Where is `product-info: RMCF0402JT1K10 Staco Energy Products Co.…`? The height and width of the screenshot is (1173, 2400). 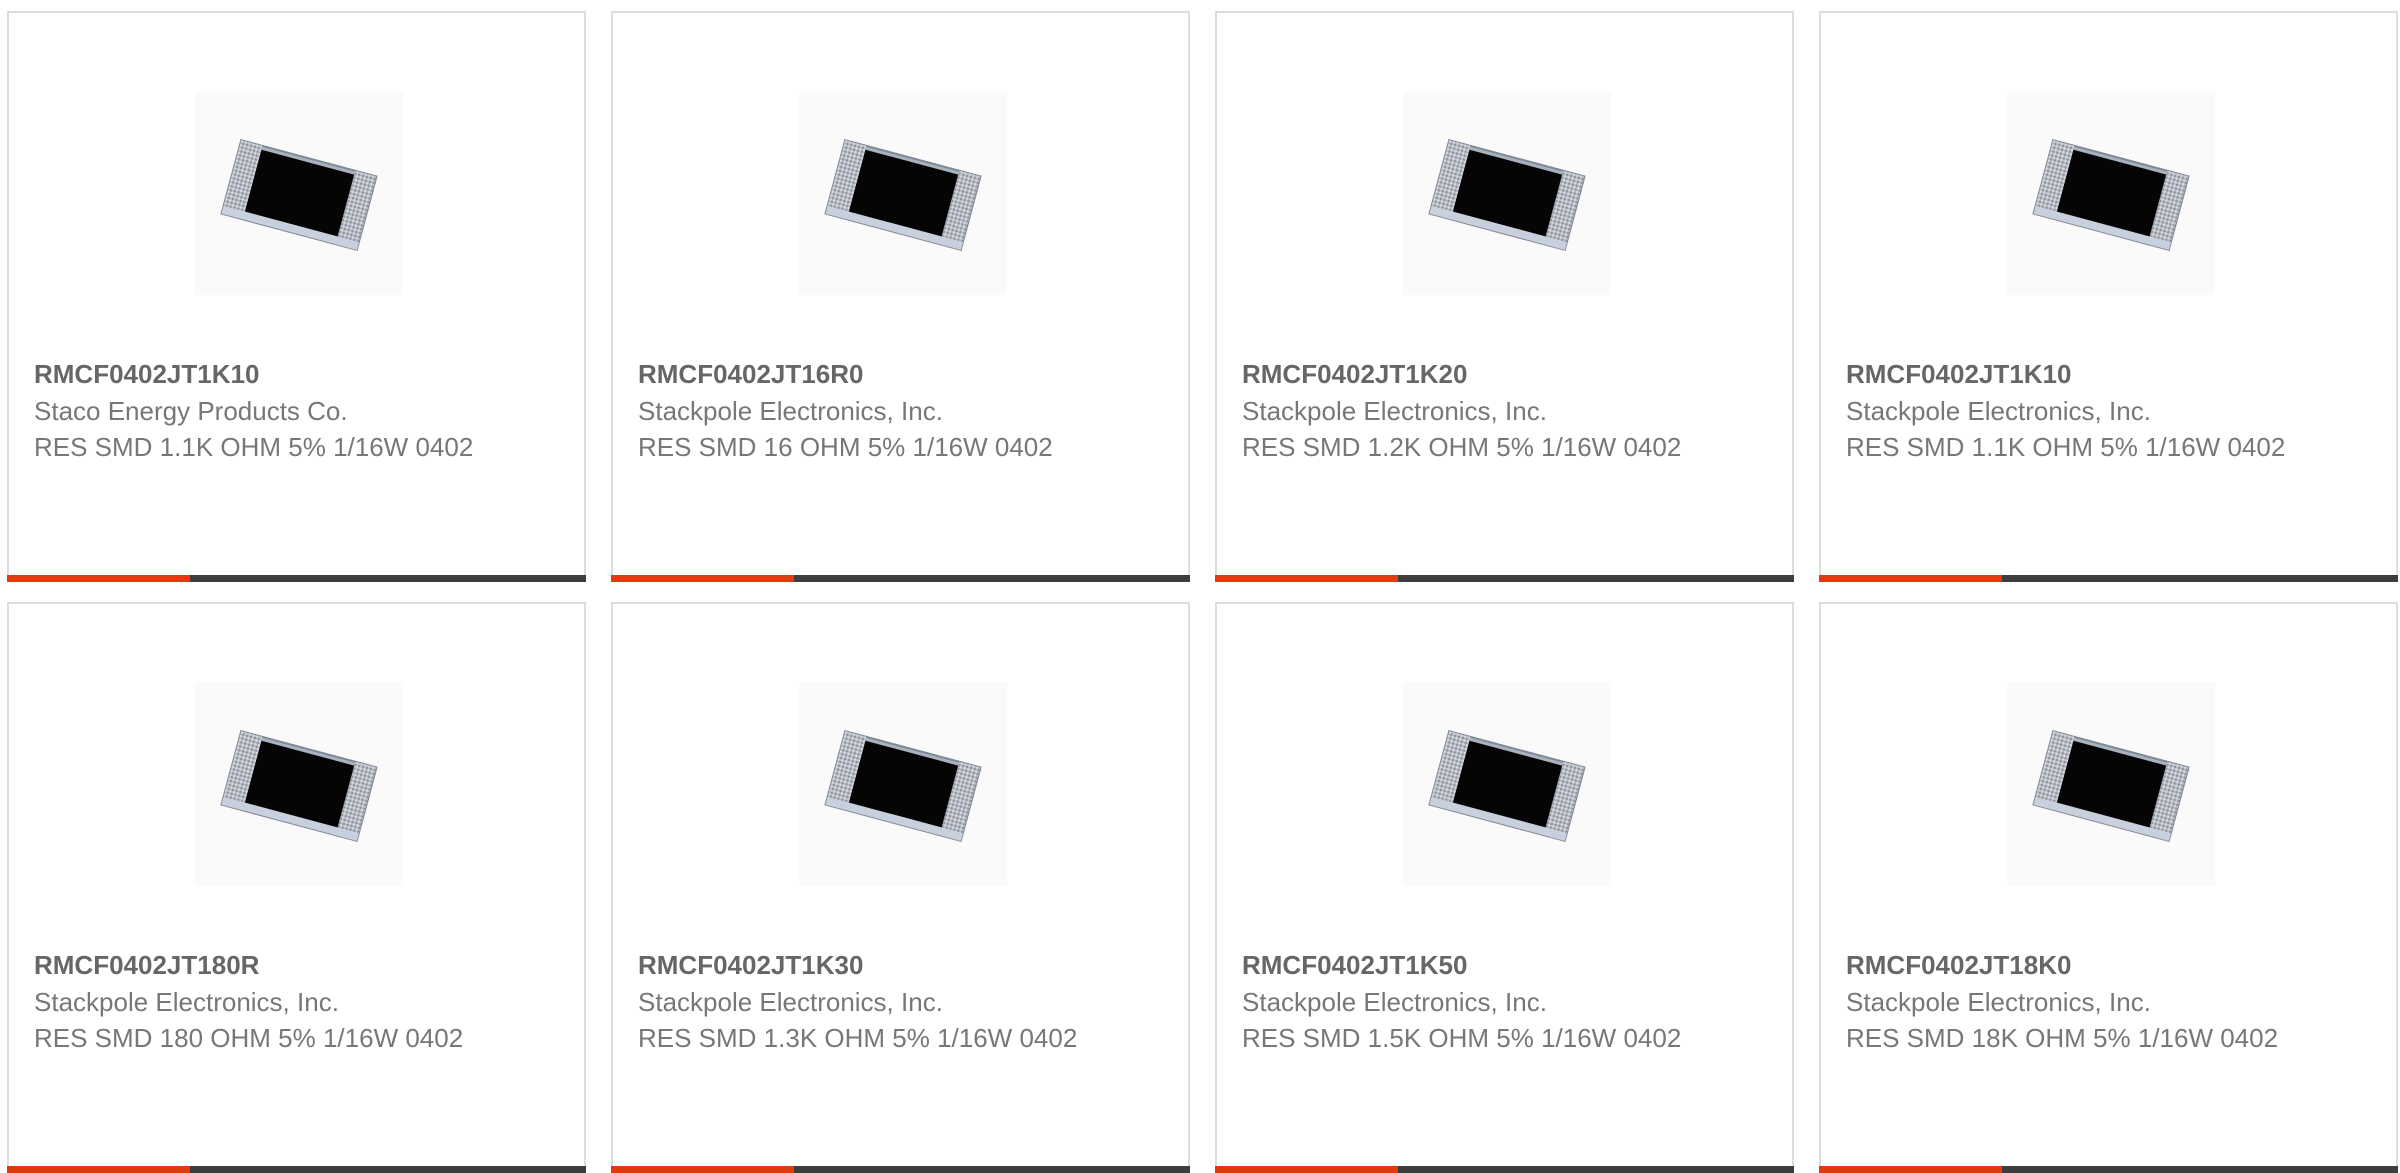
product-info: RMCF0402JT1K10 Staco Energy Products Co.… is located at coordinates (299, 410).